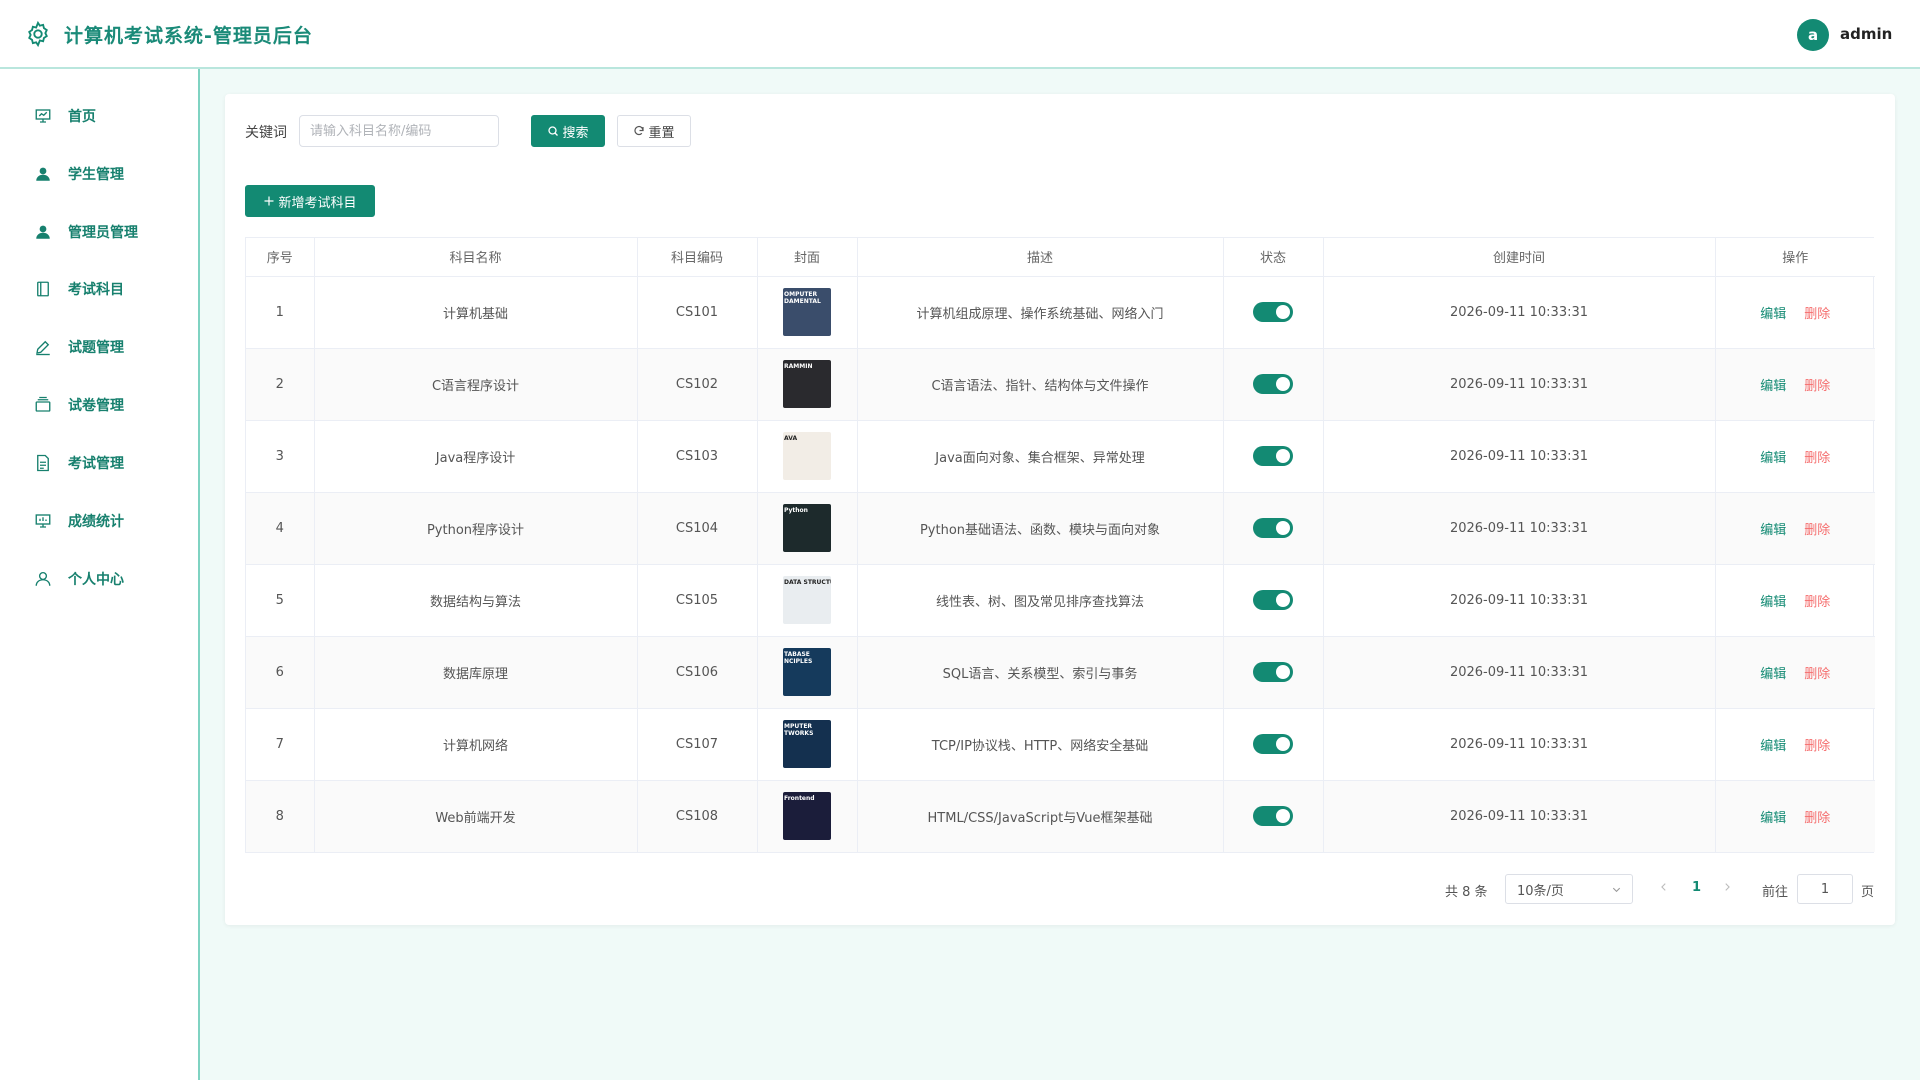 This screenshot has height=1080, width=1920. Describe the element at coordinates (96, 580) in the screenshot. I see `sidebar-item-label: 个人中心` at that location.